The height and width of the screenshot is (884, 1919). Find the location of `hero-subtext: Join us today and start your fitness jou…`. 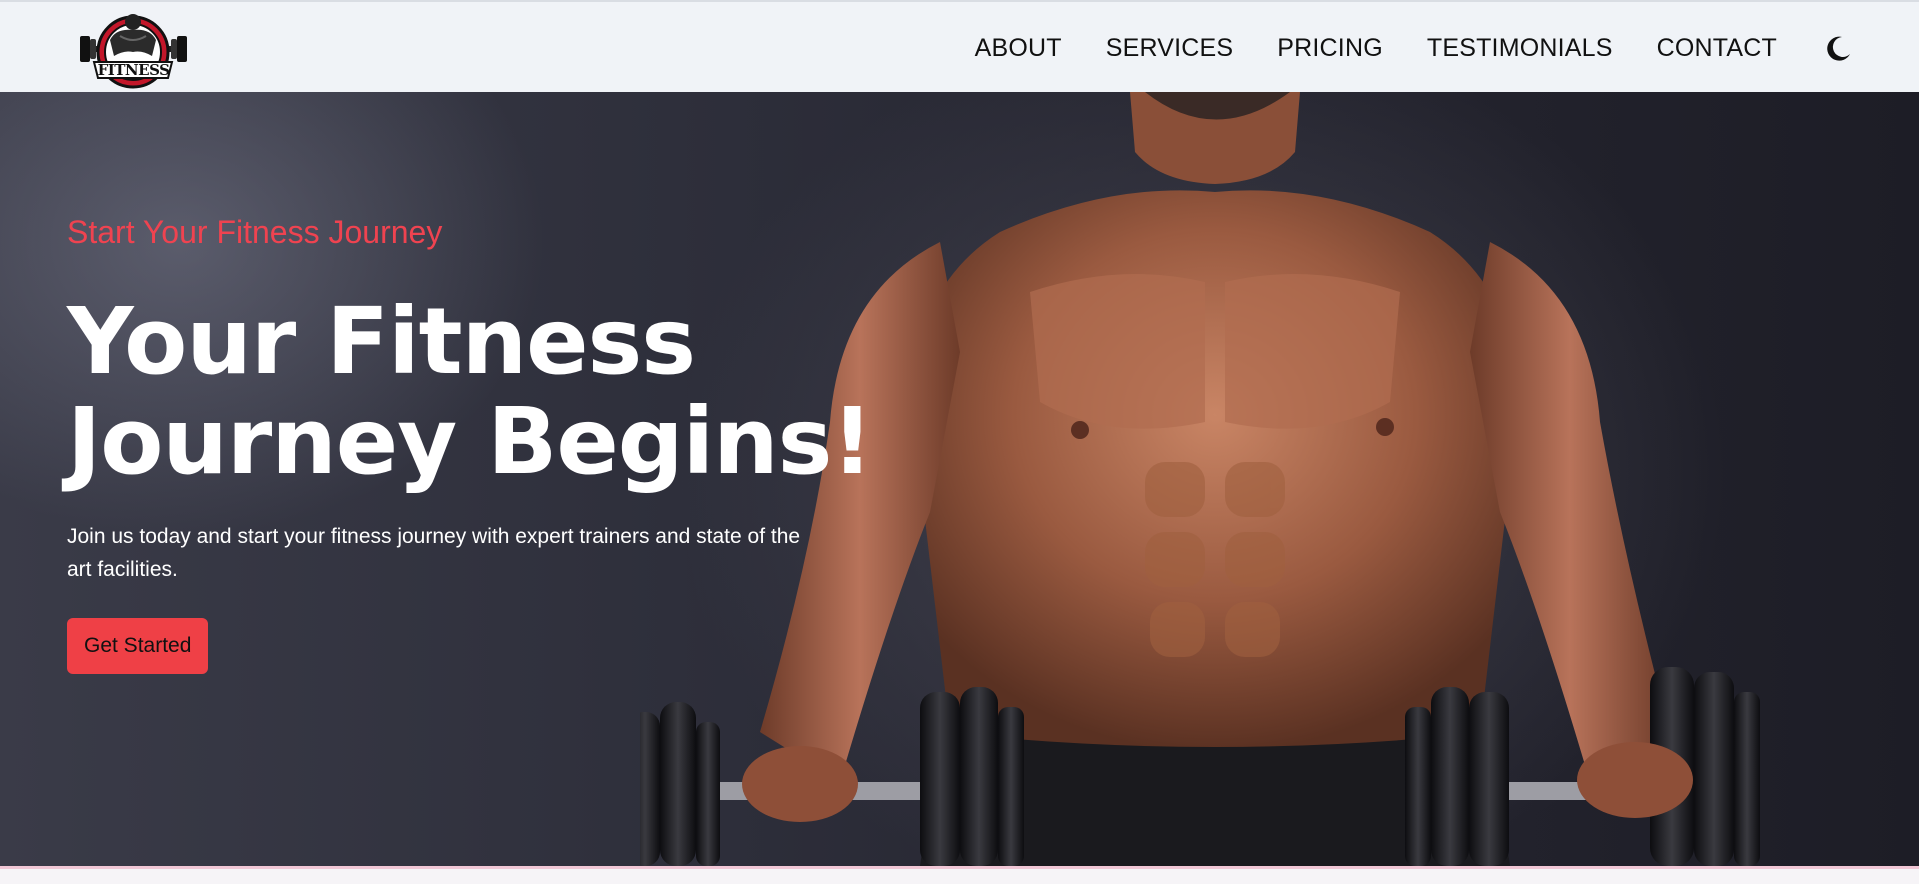

hero-subtext: Join us today and start your fitness jou… is located at coordinates (434, 553).